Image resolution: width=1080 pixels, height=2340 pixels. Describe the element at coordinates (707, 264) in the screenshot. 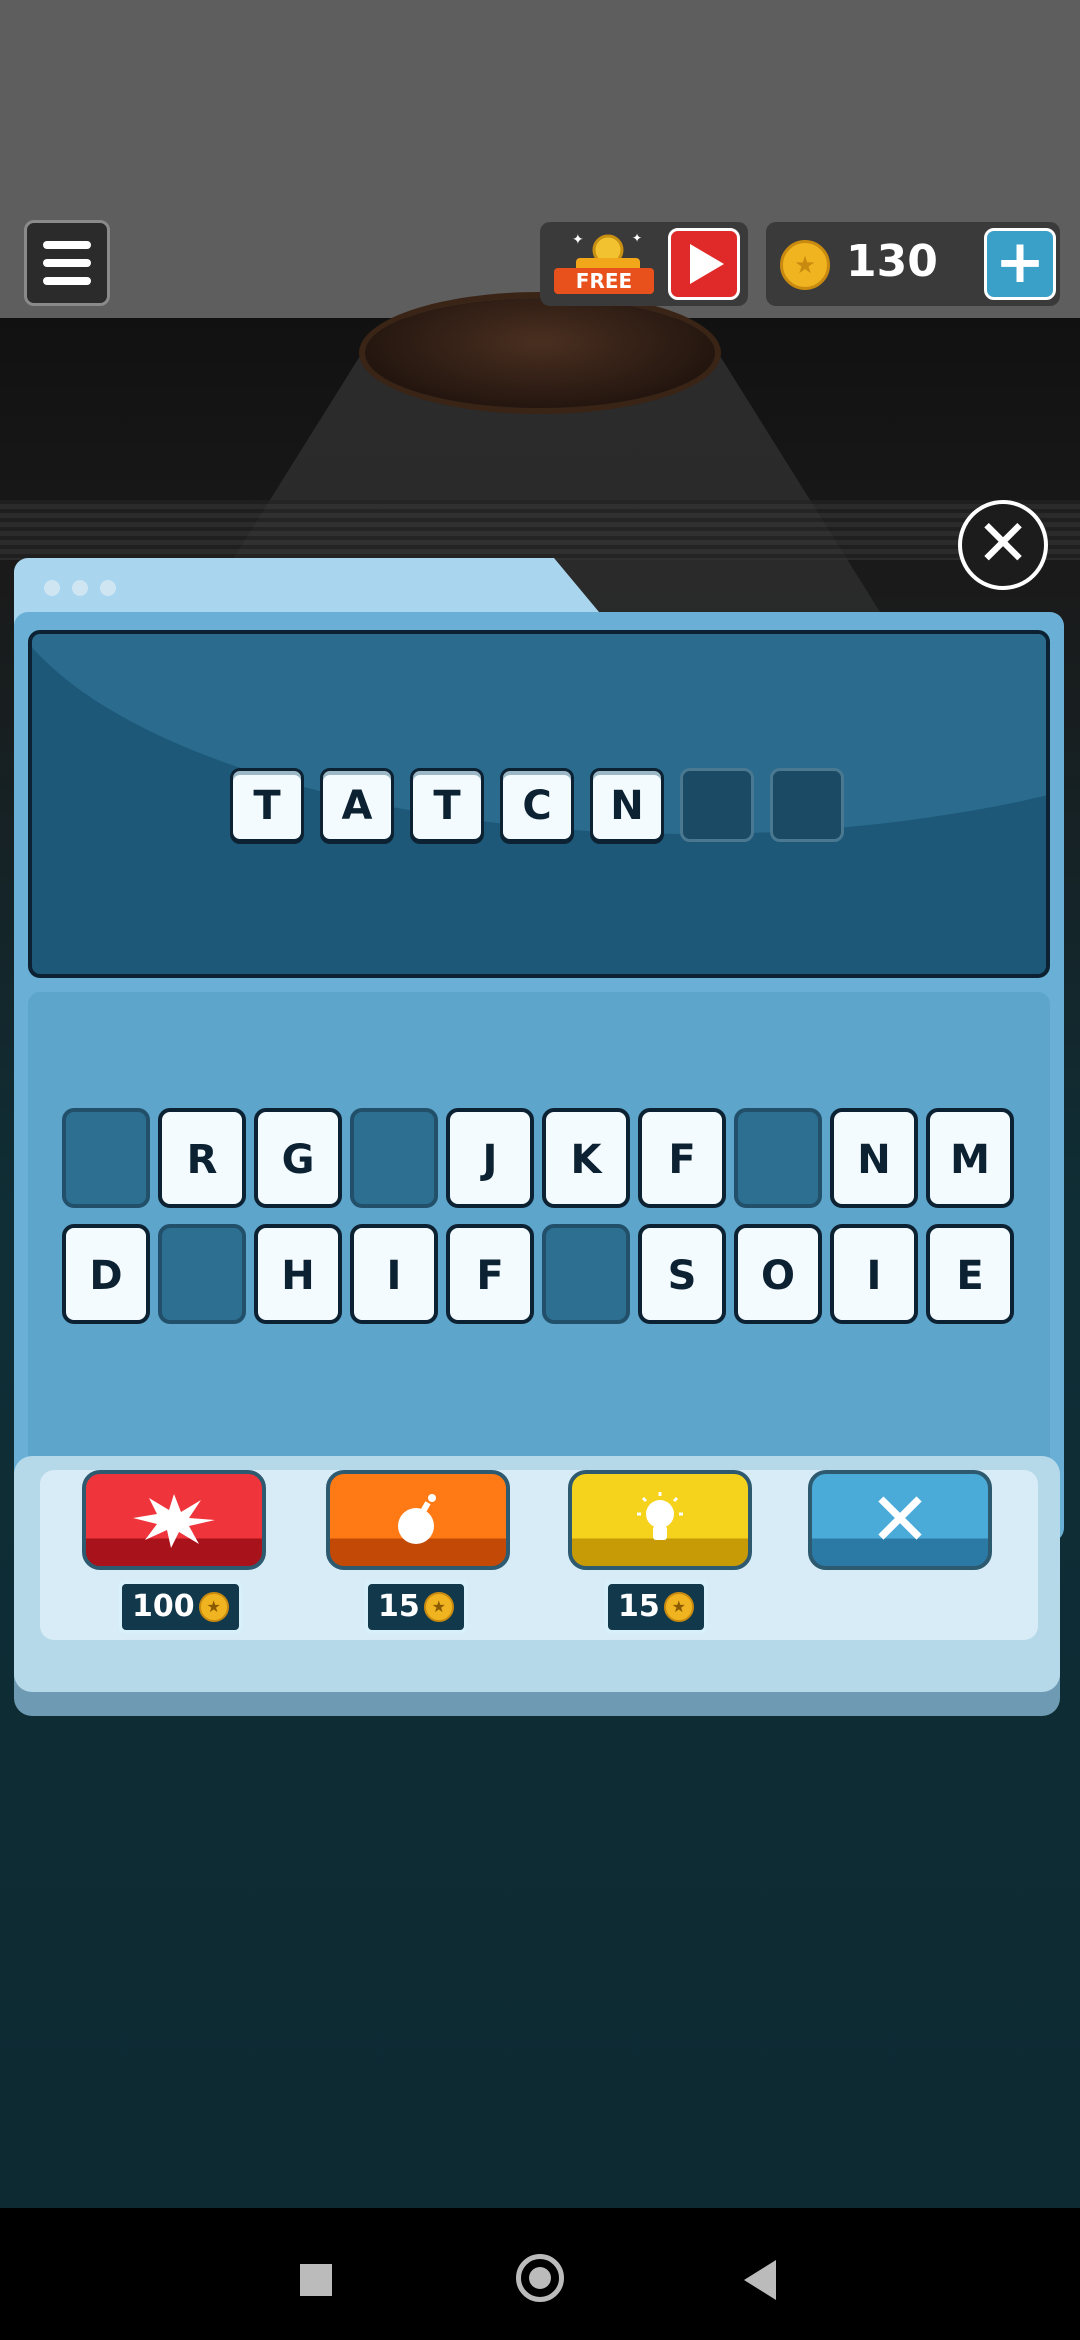

I see `play-icon` at that location.